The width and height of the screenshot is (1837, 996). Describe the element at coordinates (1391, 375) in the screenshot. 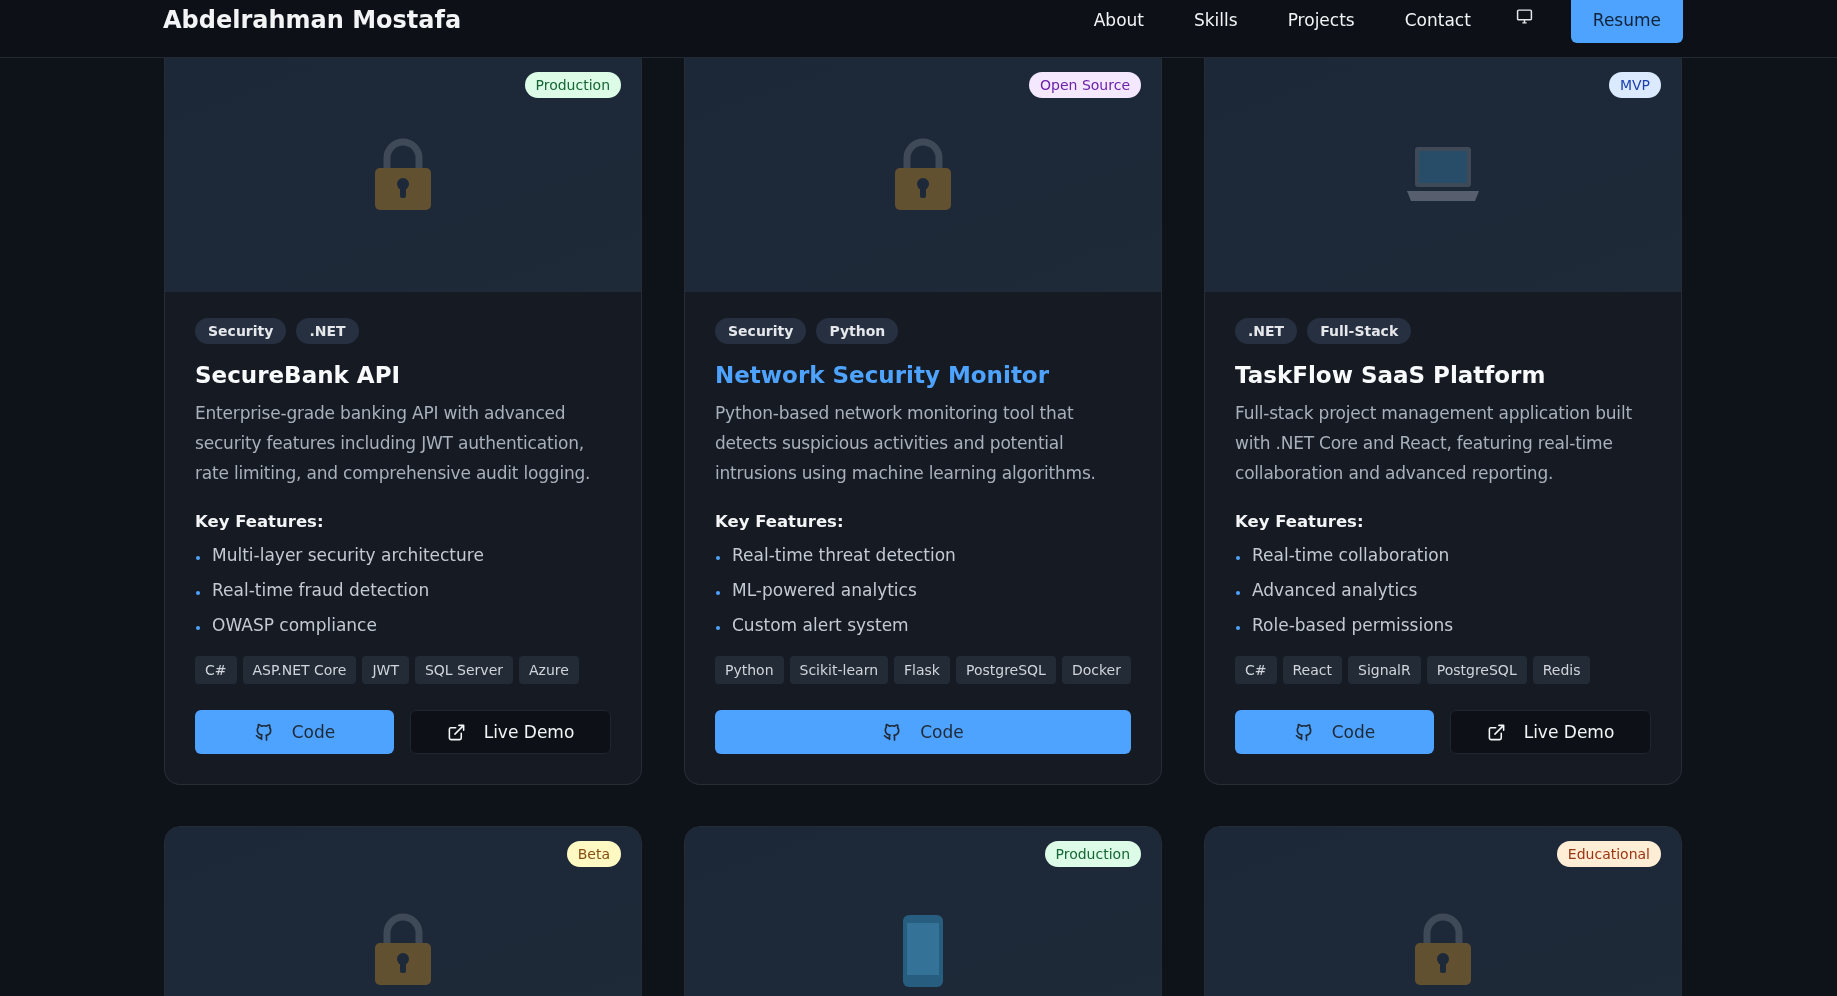

I see `project-title: TaskFlow SaaS Platform` at that location.